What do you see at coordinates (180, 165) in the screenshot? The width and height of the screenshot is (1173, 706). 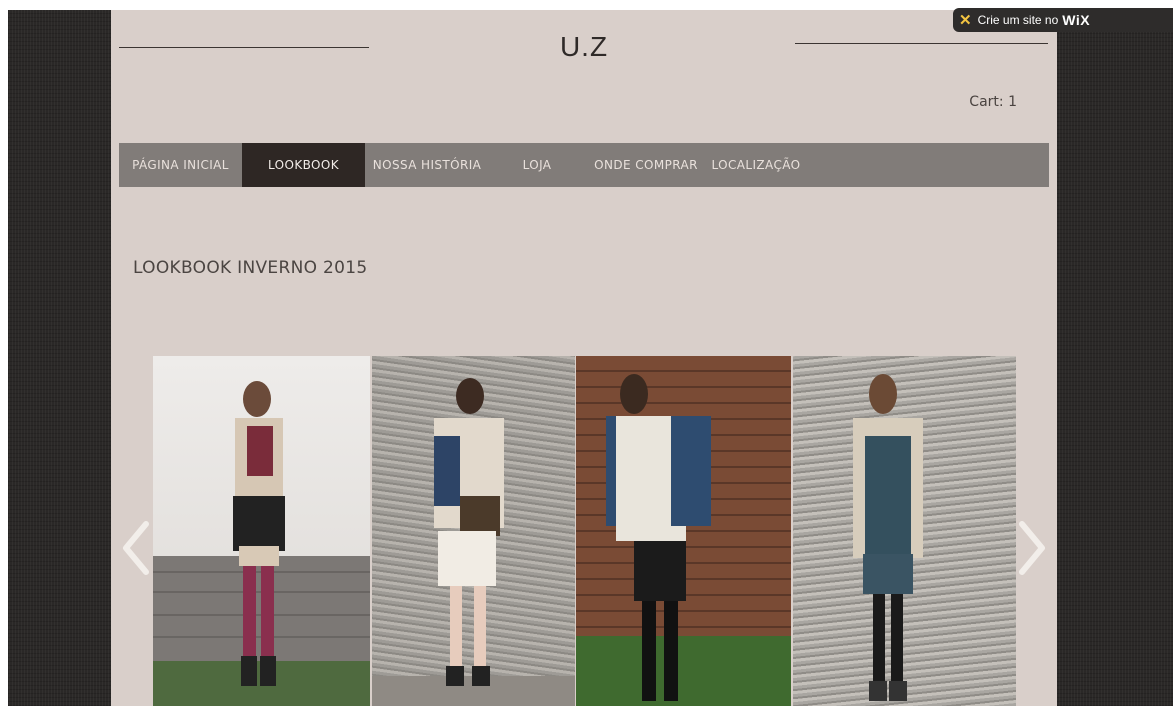 I see `nav-item-pagina-inicial: PÁGINA INICIAL` at bounding box center [180, 165].